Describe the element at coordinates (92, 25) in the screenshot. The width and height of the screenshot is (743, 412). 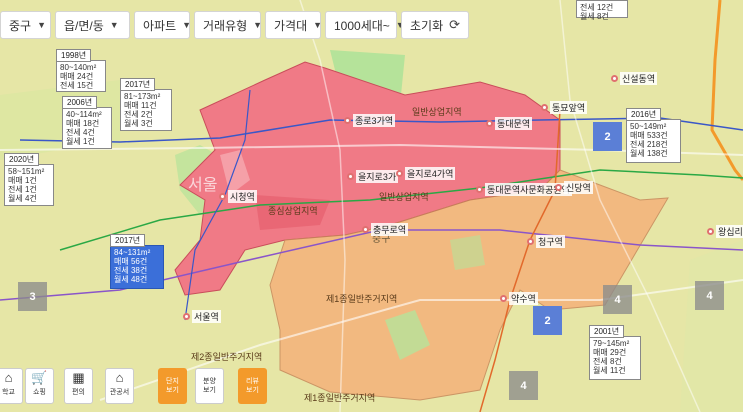
I see `dong-dropdown: 읍/면/동 ▼` at that location.